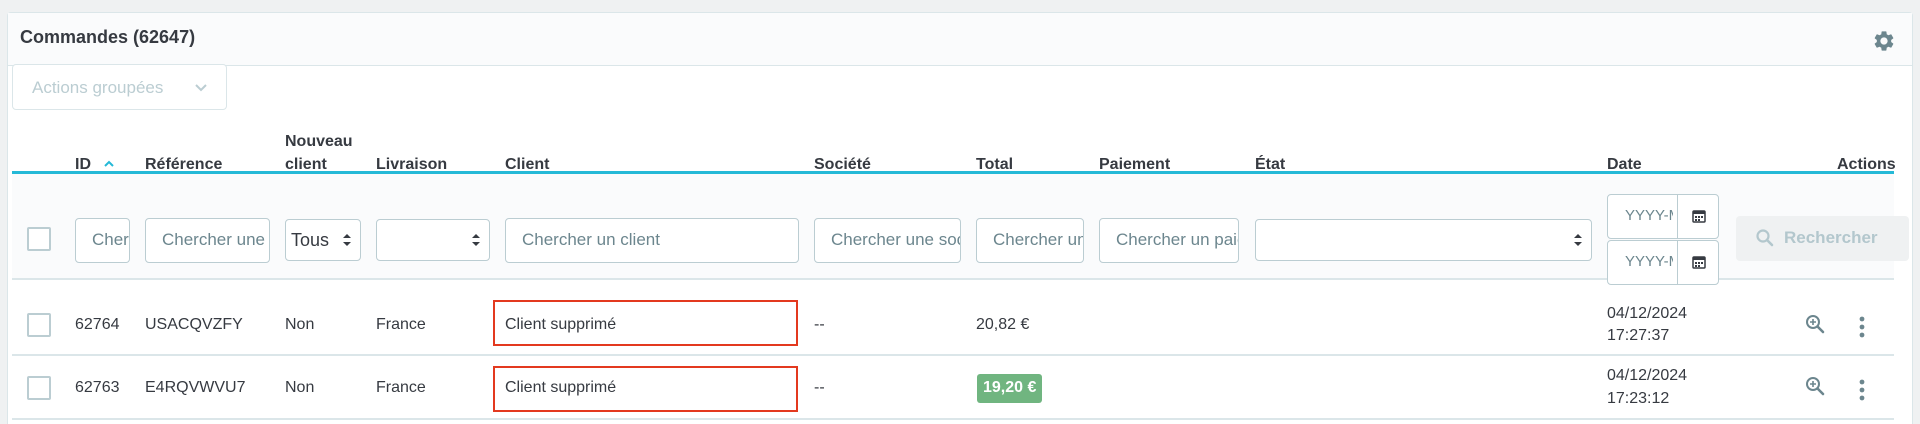 The height and width of the screenshot is (424, 1920). I want to click on date-to-calendar-button, so click(1698, 262).